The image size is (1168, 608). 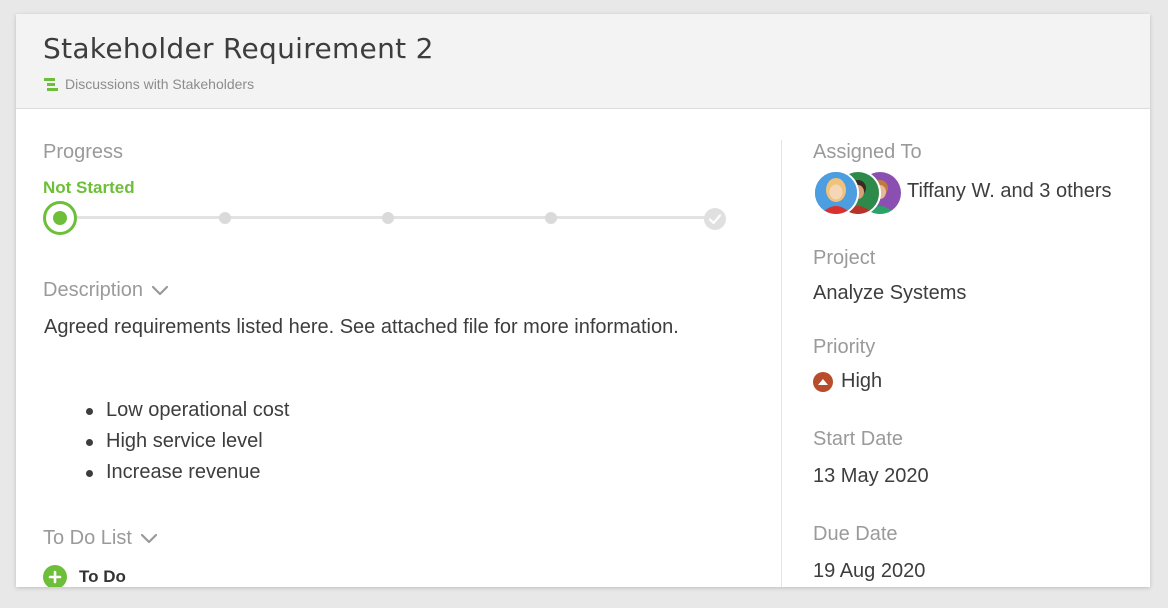 I want to click on project-label: Project, so click(x=844, y=258).